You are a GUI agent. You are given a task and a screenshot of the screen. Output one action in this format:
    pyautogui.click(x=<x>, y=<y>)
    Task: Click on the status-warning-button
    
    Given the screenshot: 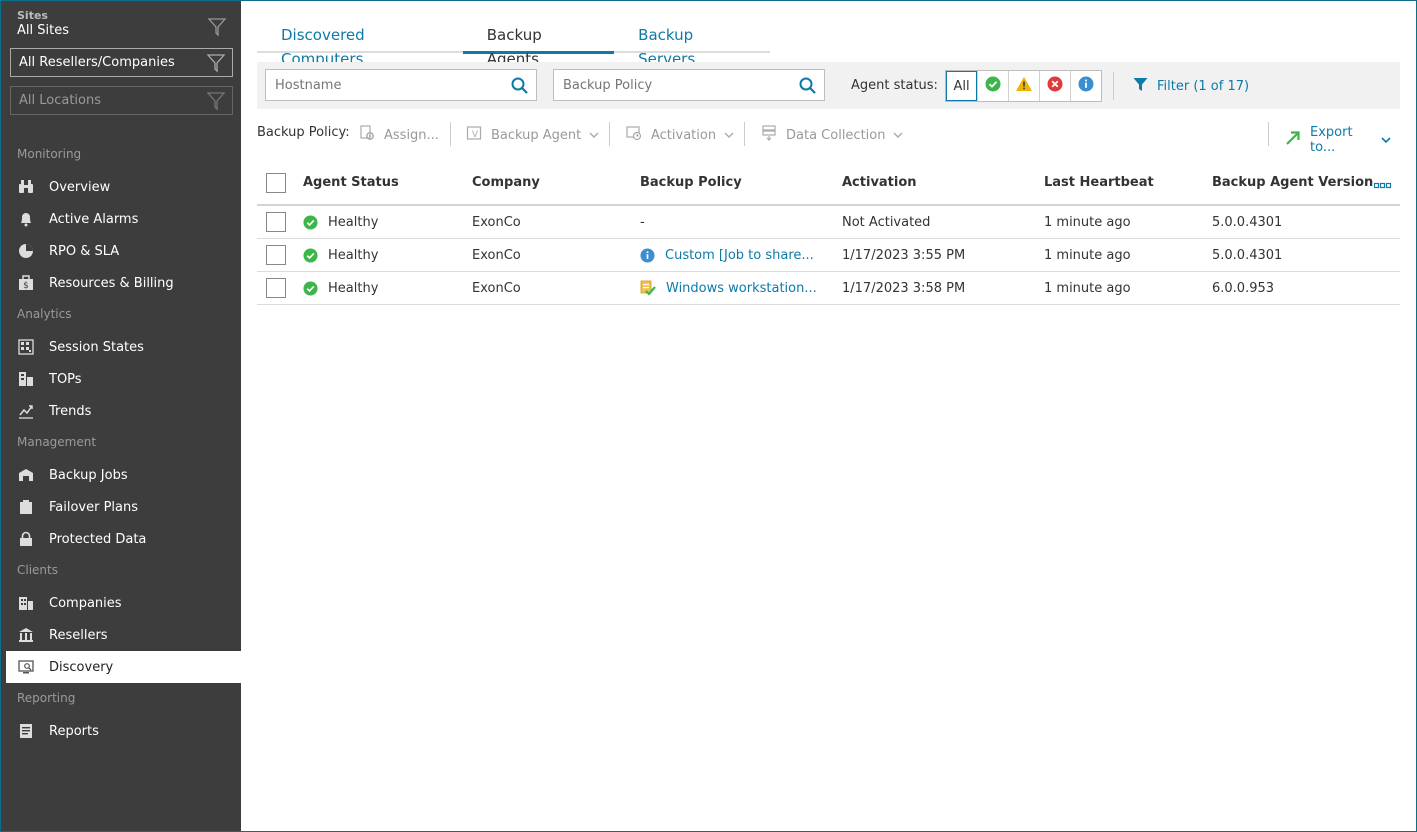 What is the action you would take?
    pyautogui.click(x=1023, y=86)
    